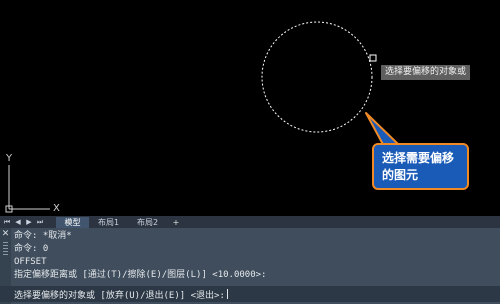 The width and height of the screenshot is (500, 304). Describe the element at coordinates (56, 208) in the screenshot. I see `ucs-x-label: X` at that location.